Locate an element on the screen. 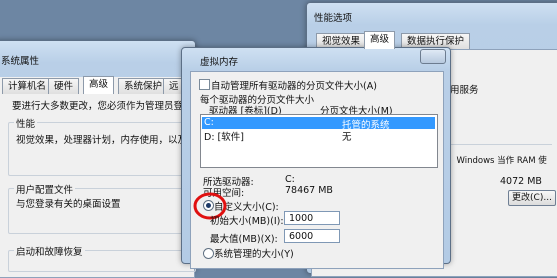 This screenshot has height=278, width=557. user-profile-group-label: 用户配置文件 is located at coordinates (45, 189).